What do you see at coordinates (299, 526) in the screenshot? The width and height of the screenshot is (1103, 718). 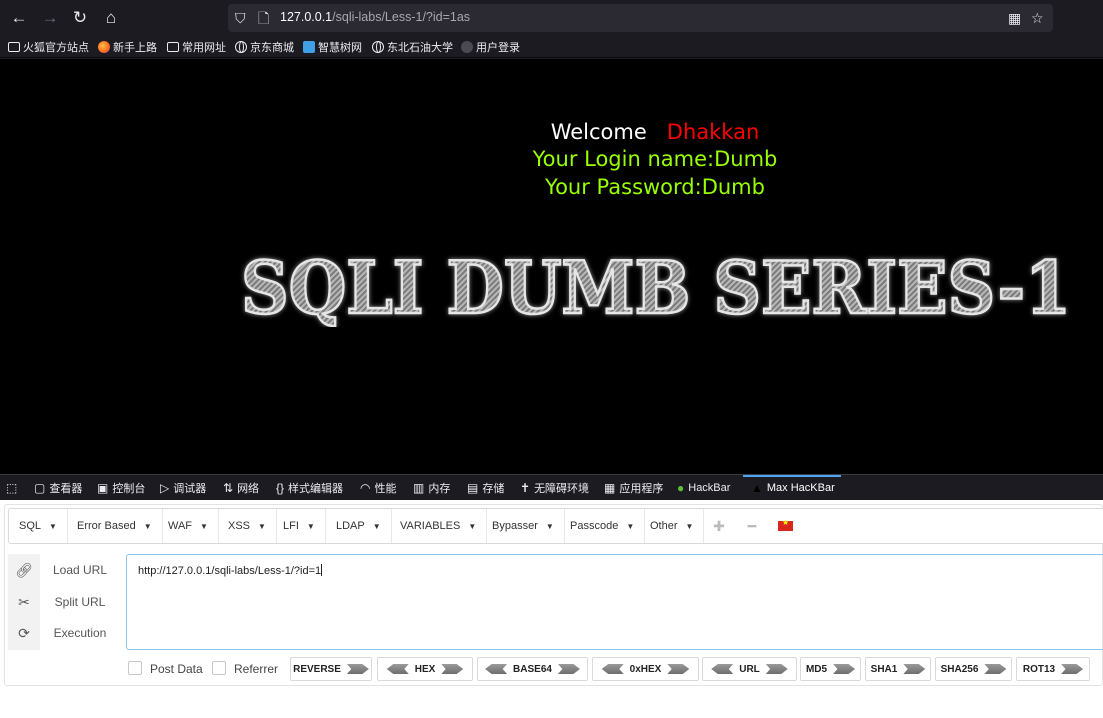 I see `menu-lfi: LFI ▼` at bounding box center [299, 526].